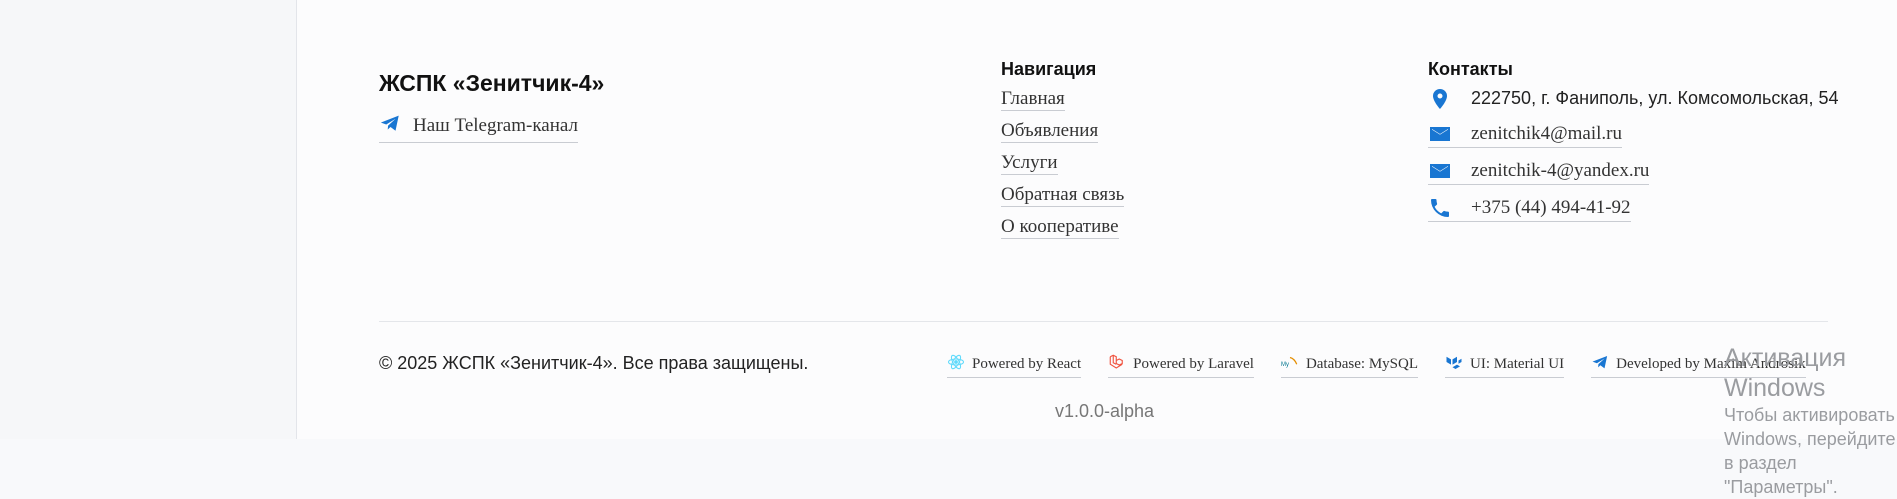 Image resolution: width=1897 pixels, height=499 pixels. I want to click on contact-phone: +375 (44) 494-41-92, so click(1529, 208).